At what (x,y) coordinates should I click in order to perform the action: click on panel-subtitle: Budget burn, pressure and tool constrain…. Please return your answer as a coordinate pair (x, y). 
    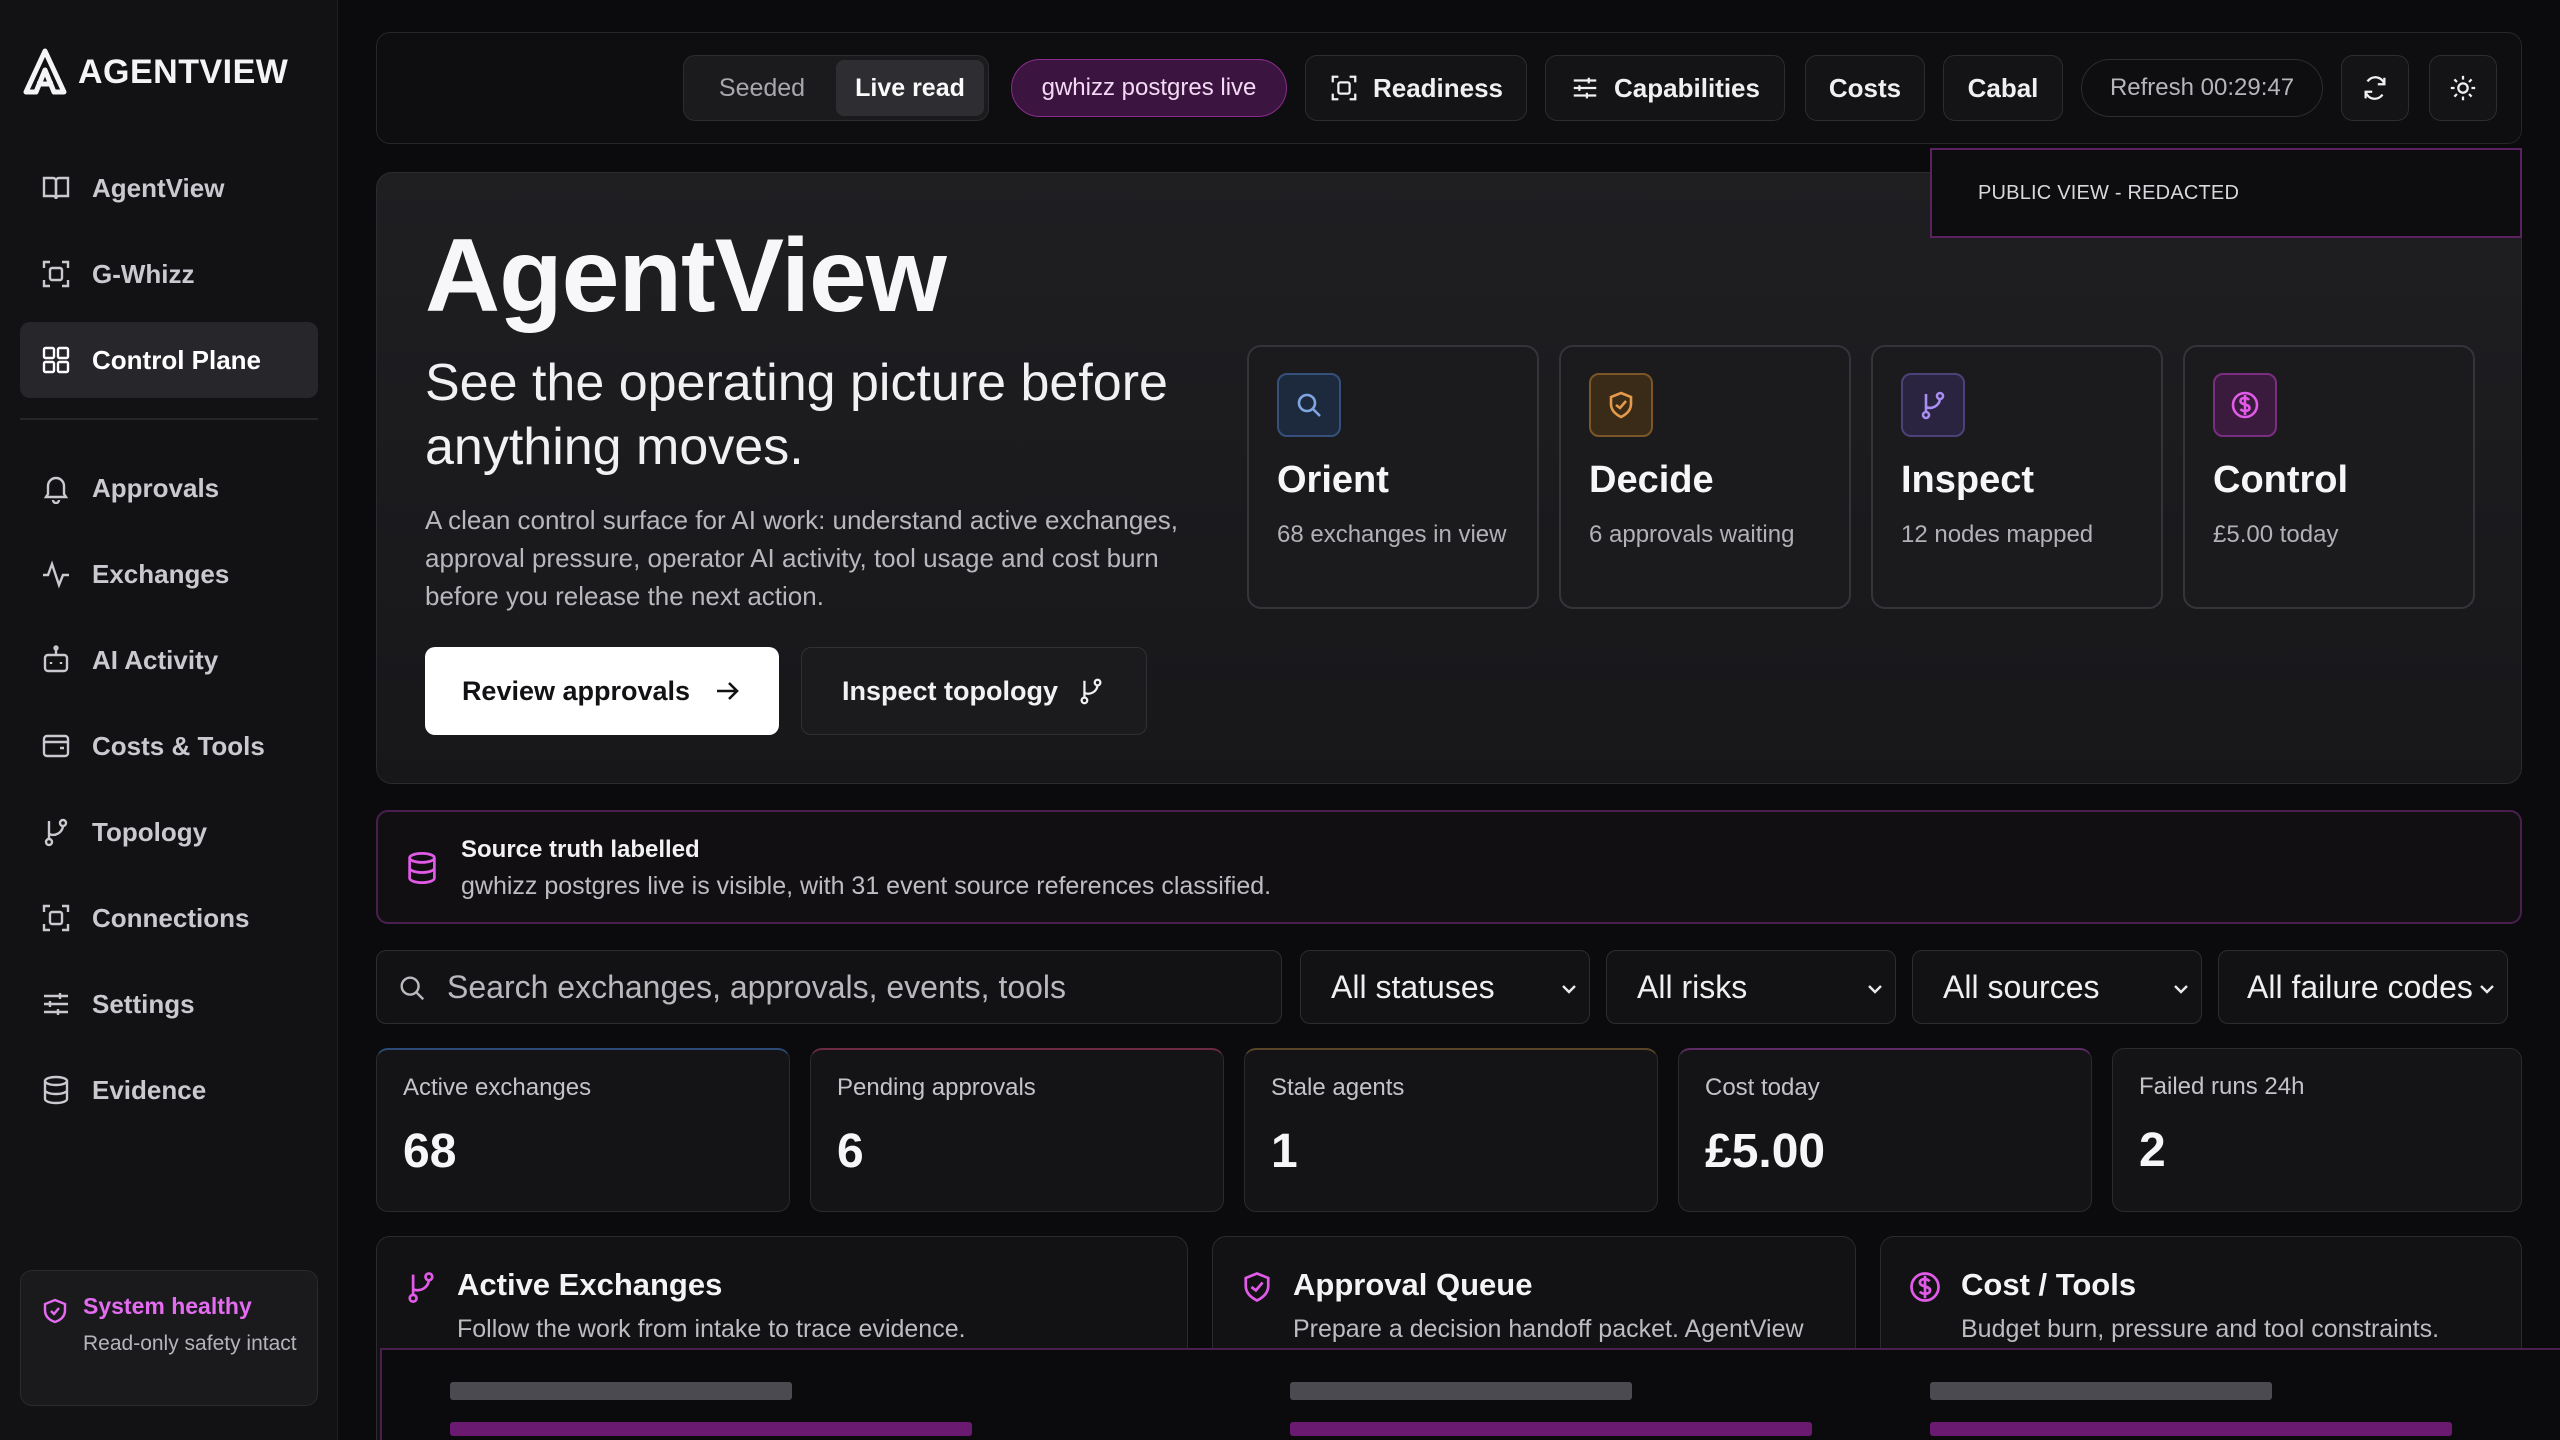
    Looking at the image, I should click on (2200, 1329).